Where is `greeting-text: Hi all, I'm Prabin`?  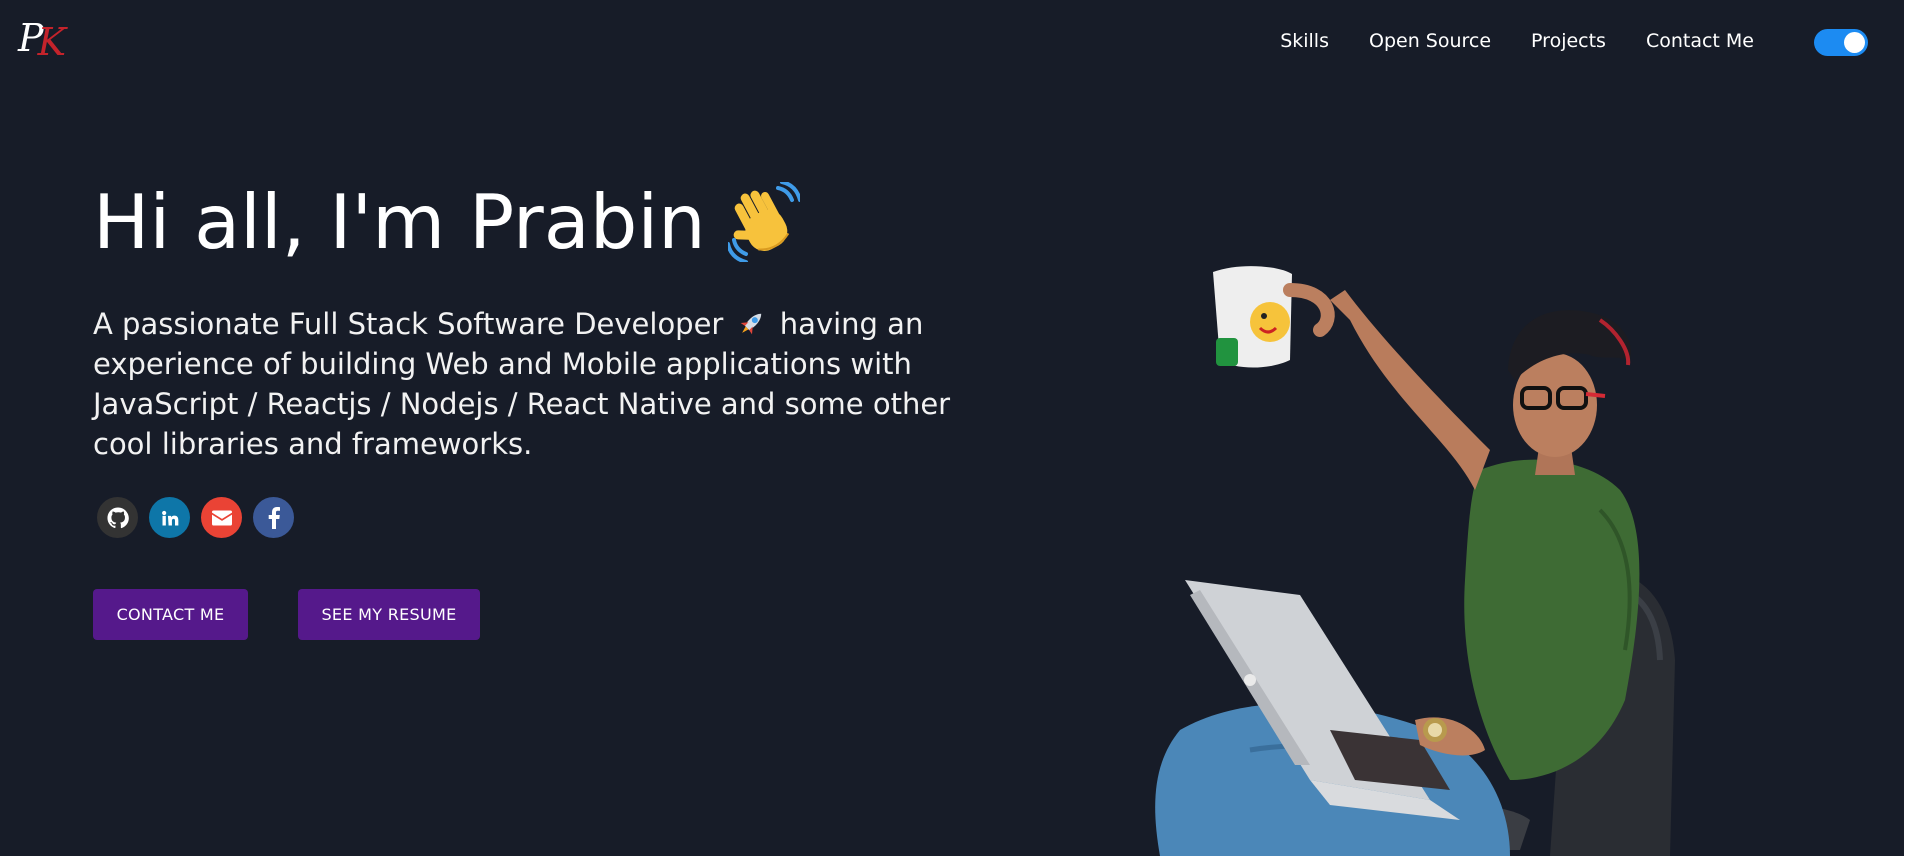 greeting-text: Hi all, I'm Prabin is located at coordinates (399, 222).